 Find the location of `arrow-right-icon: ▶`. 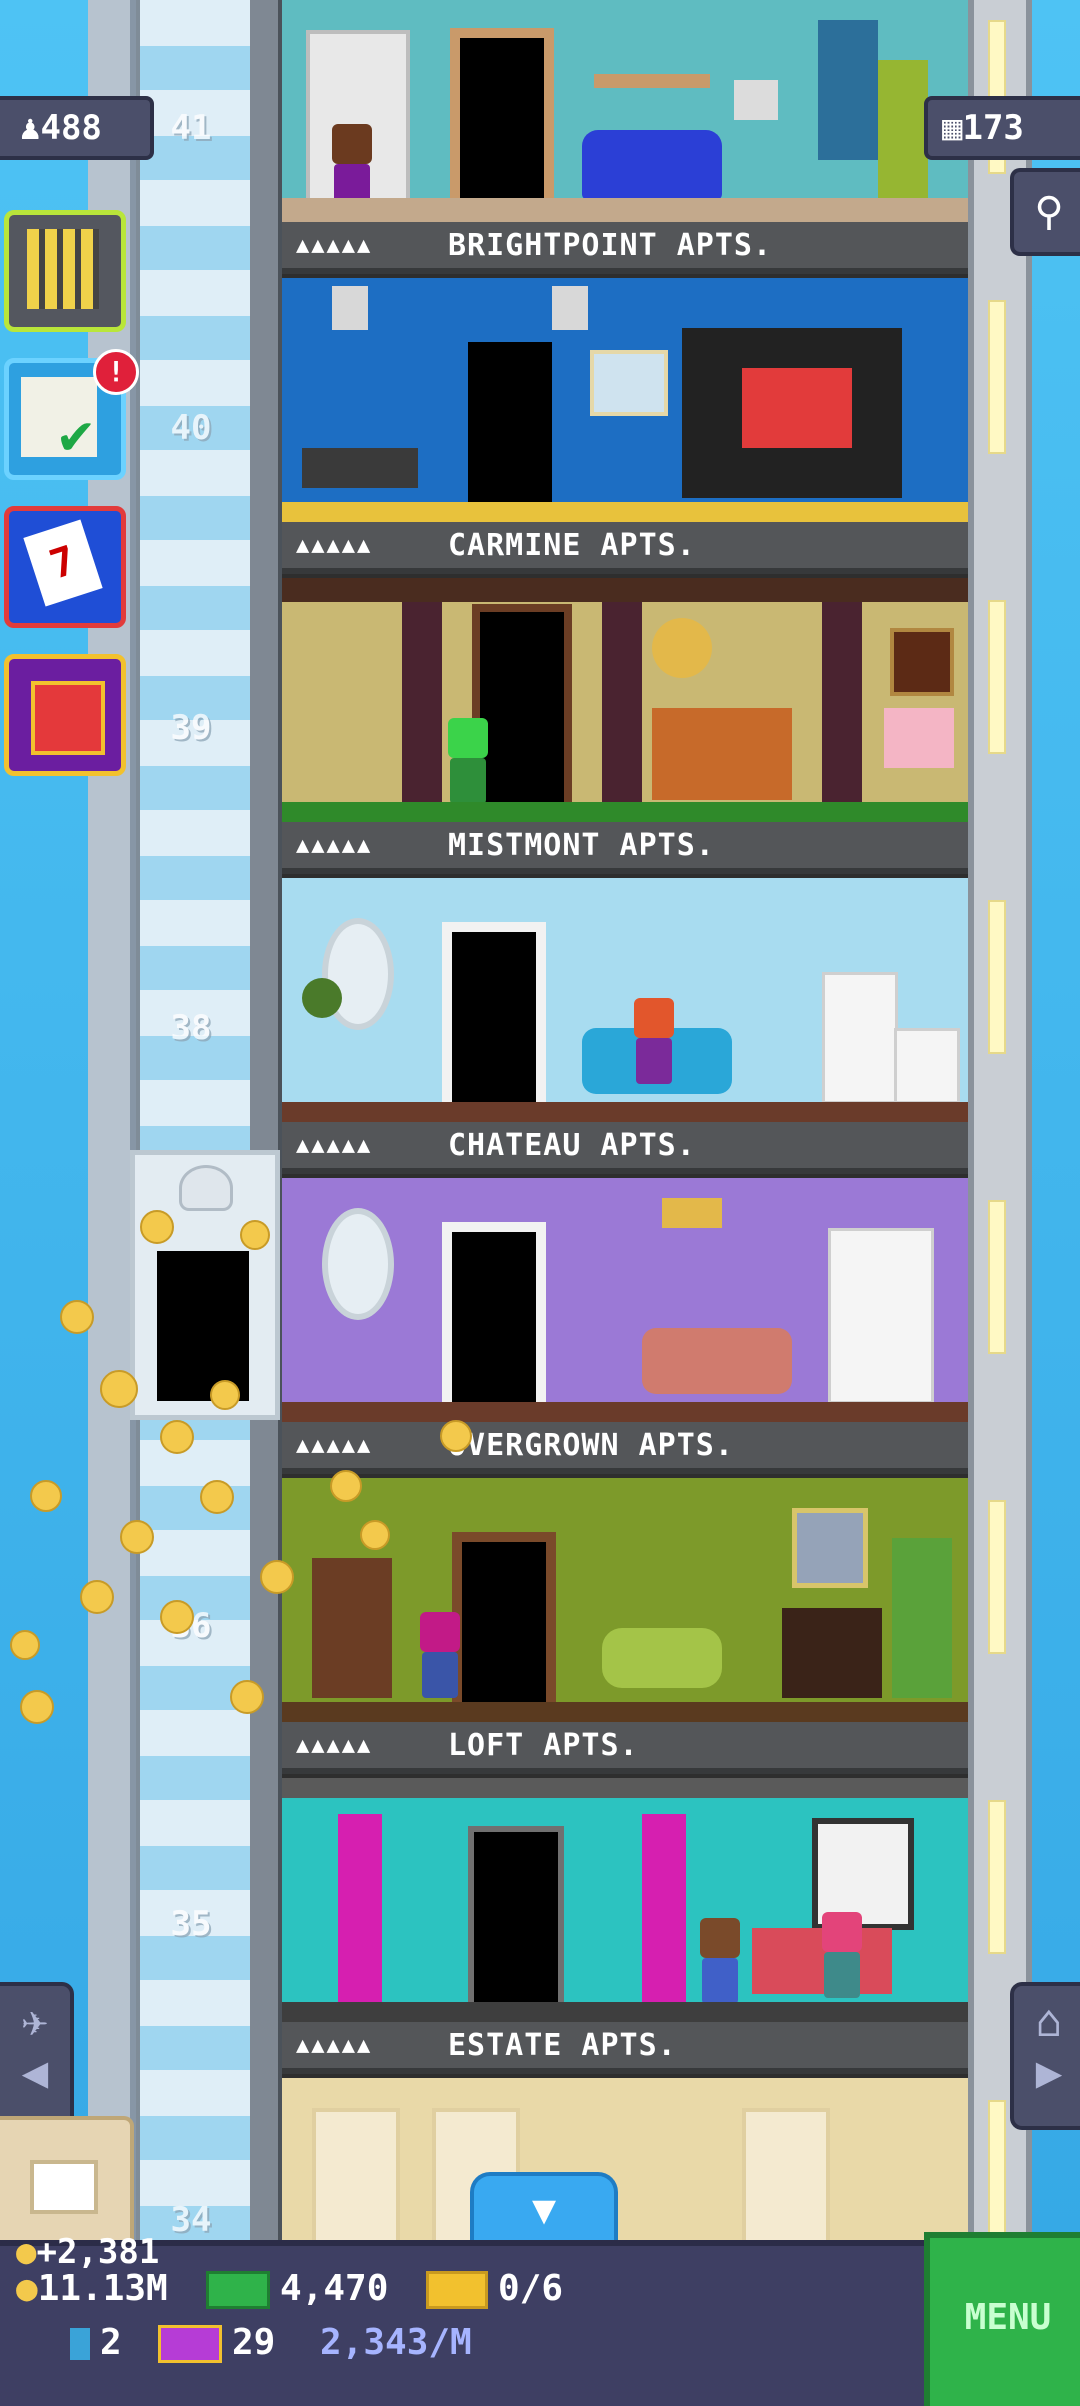

arrow-right-icon: ▶ is located at coordinates (1049, 2072).